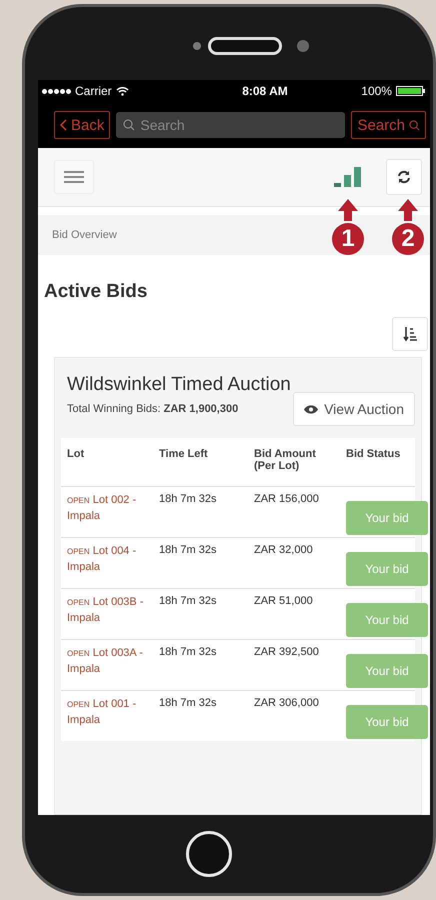 The height and width of the screenshot is (900, 436). Describe the element at coordinates (93, 91) in the screenshot. I see `carrier-name: Carrier` at that location.